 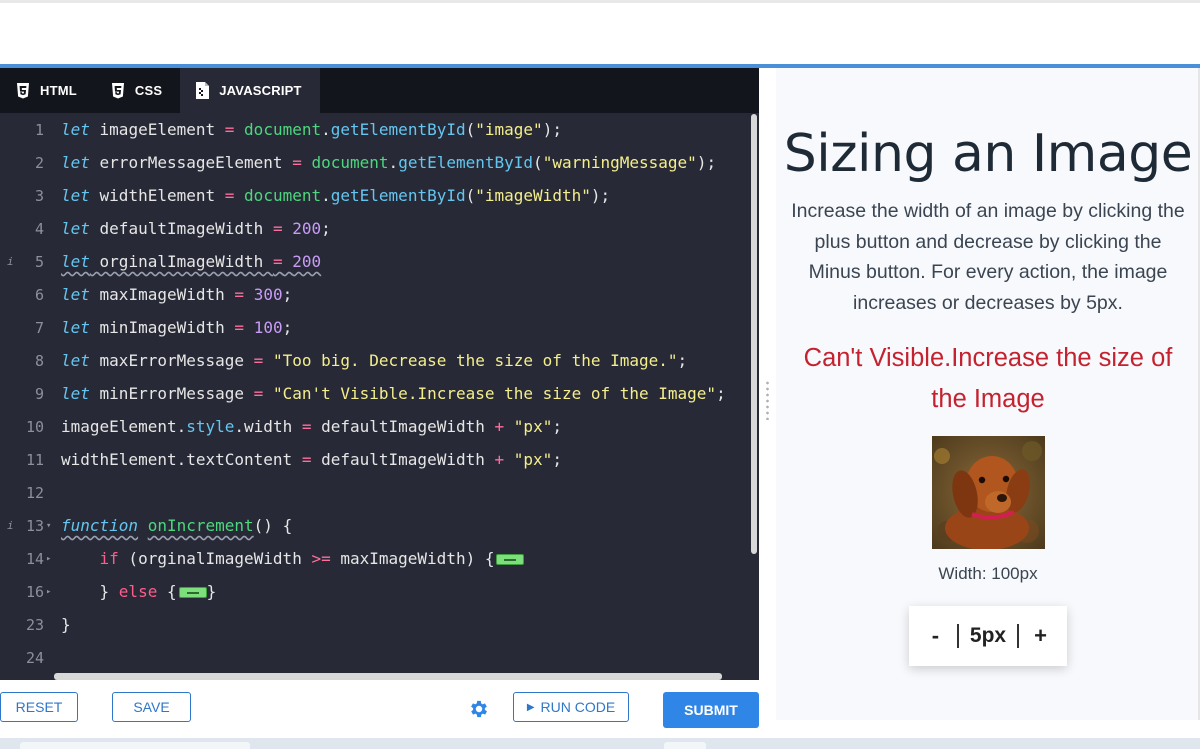 What do you see at coordinates (988, 154) in the screenshot?
I see `page-title: Sizing an Image` at bounding box center [988, 154].